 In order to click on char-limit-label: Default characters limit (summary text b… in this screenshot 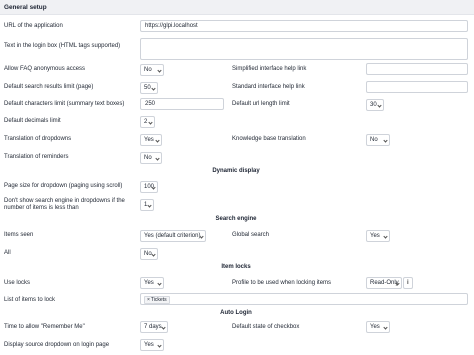, I will do `click(64, 104)`.